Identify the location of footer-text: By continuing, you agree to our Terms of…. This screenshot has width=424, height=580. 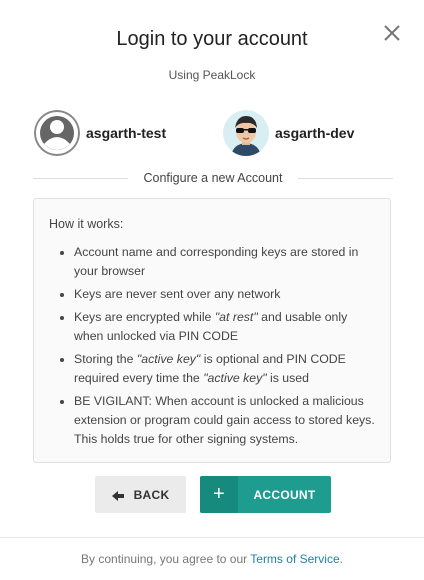
(212, 559).